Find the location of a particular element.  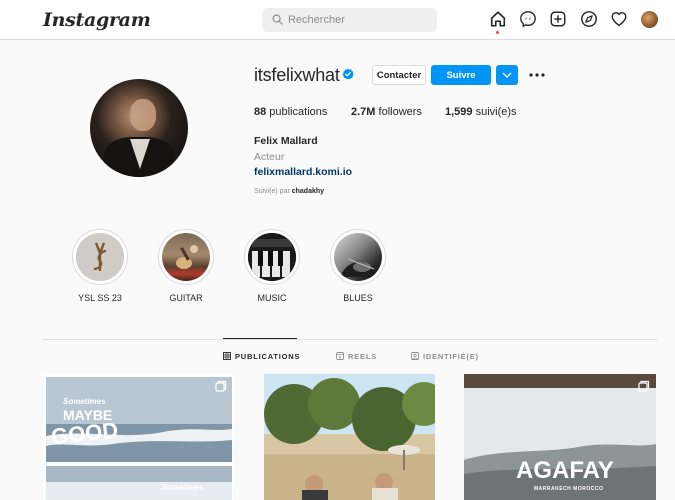

tab-tagged: IDENTIFIÉ(E) is located at coordinates (445, 356).